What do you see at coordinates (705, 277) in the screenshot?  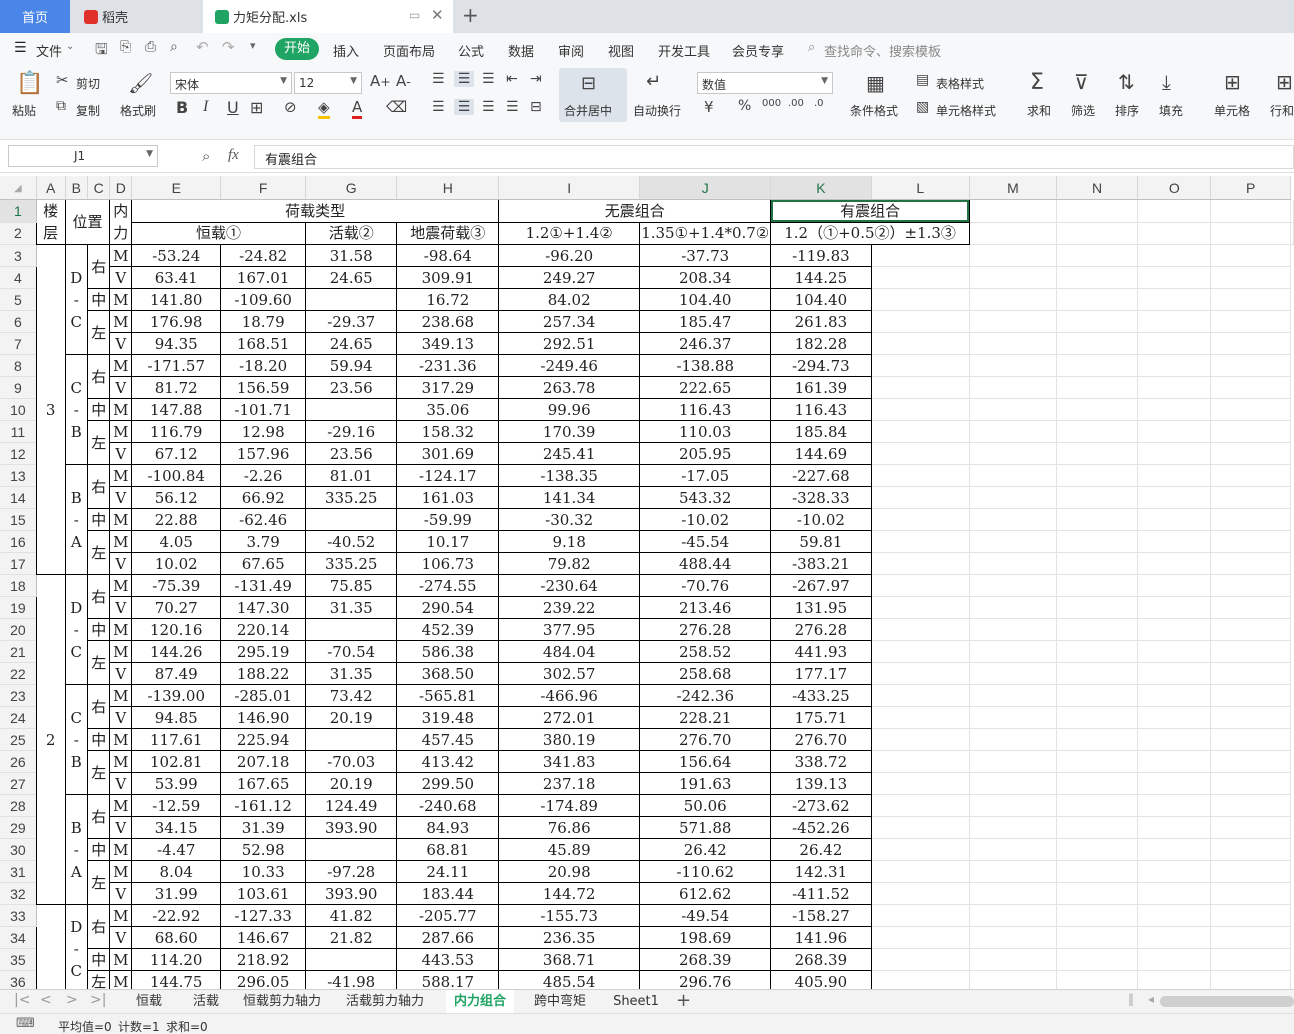 I see `value-cell: 208.34` at bounding box center [705, 277].